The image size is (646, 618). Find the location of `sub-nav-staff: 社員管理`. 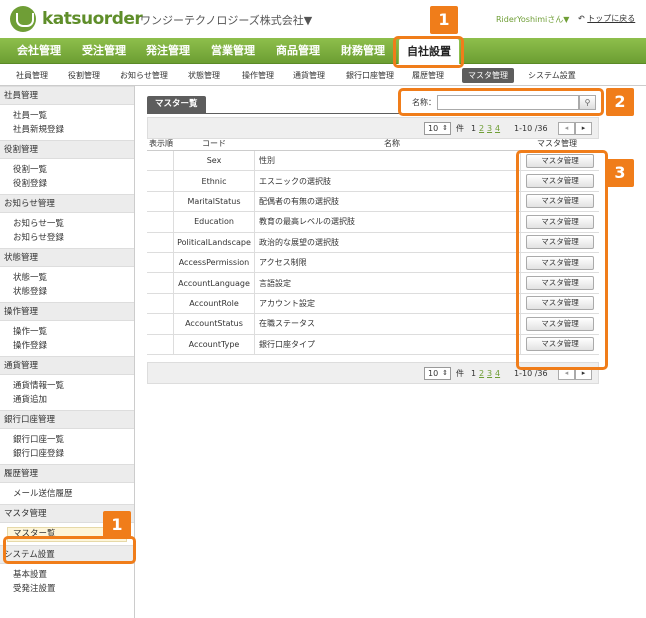

sub-nav-staff: 社員管理 is located at coordinates (32, 75).